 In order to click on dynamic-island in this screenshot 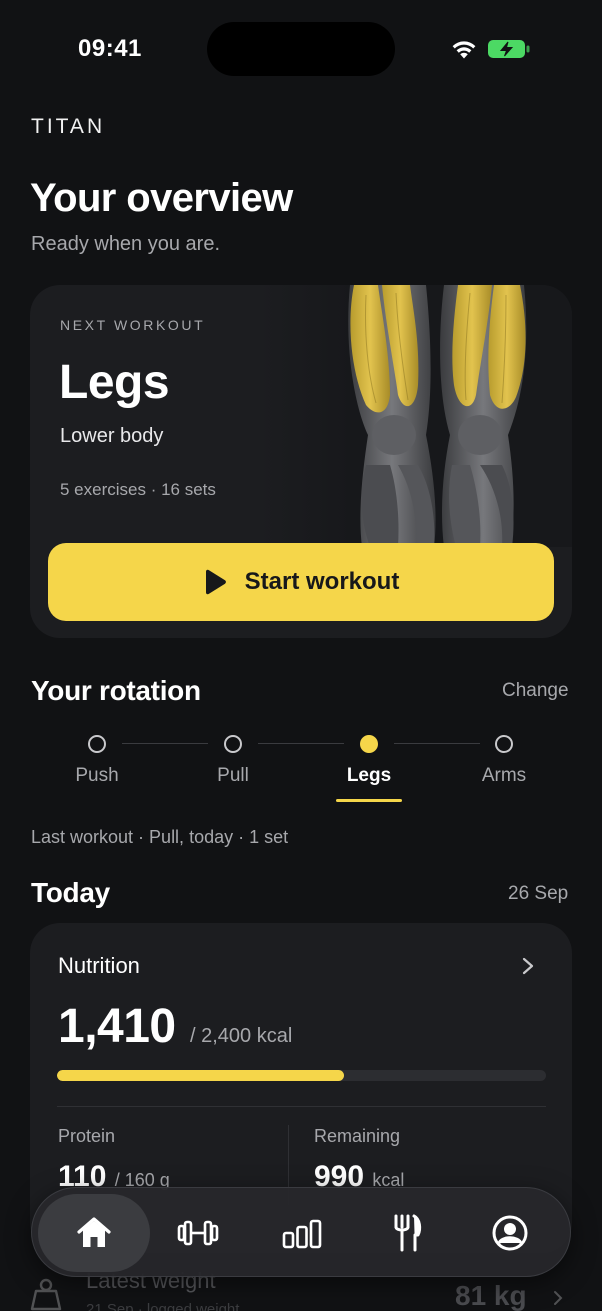, I will do `click(301, 49)`.